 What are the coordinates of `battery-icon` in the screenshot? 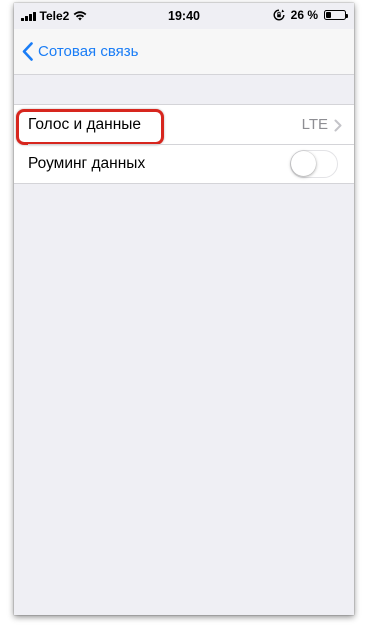 It's located at (336, 15).